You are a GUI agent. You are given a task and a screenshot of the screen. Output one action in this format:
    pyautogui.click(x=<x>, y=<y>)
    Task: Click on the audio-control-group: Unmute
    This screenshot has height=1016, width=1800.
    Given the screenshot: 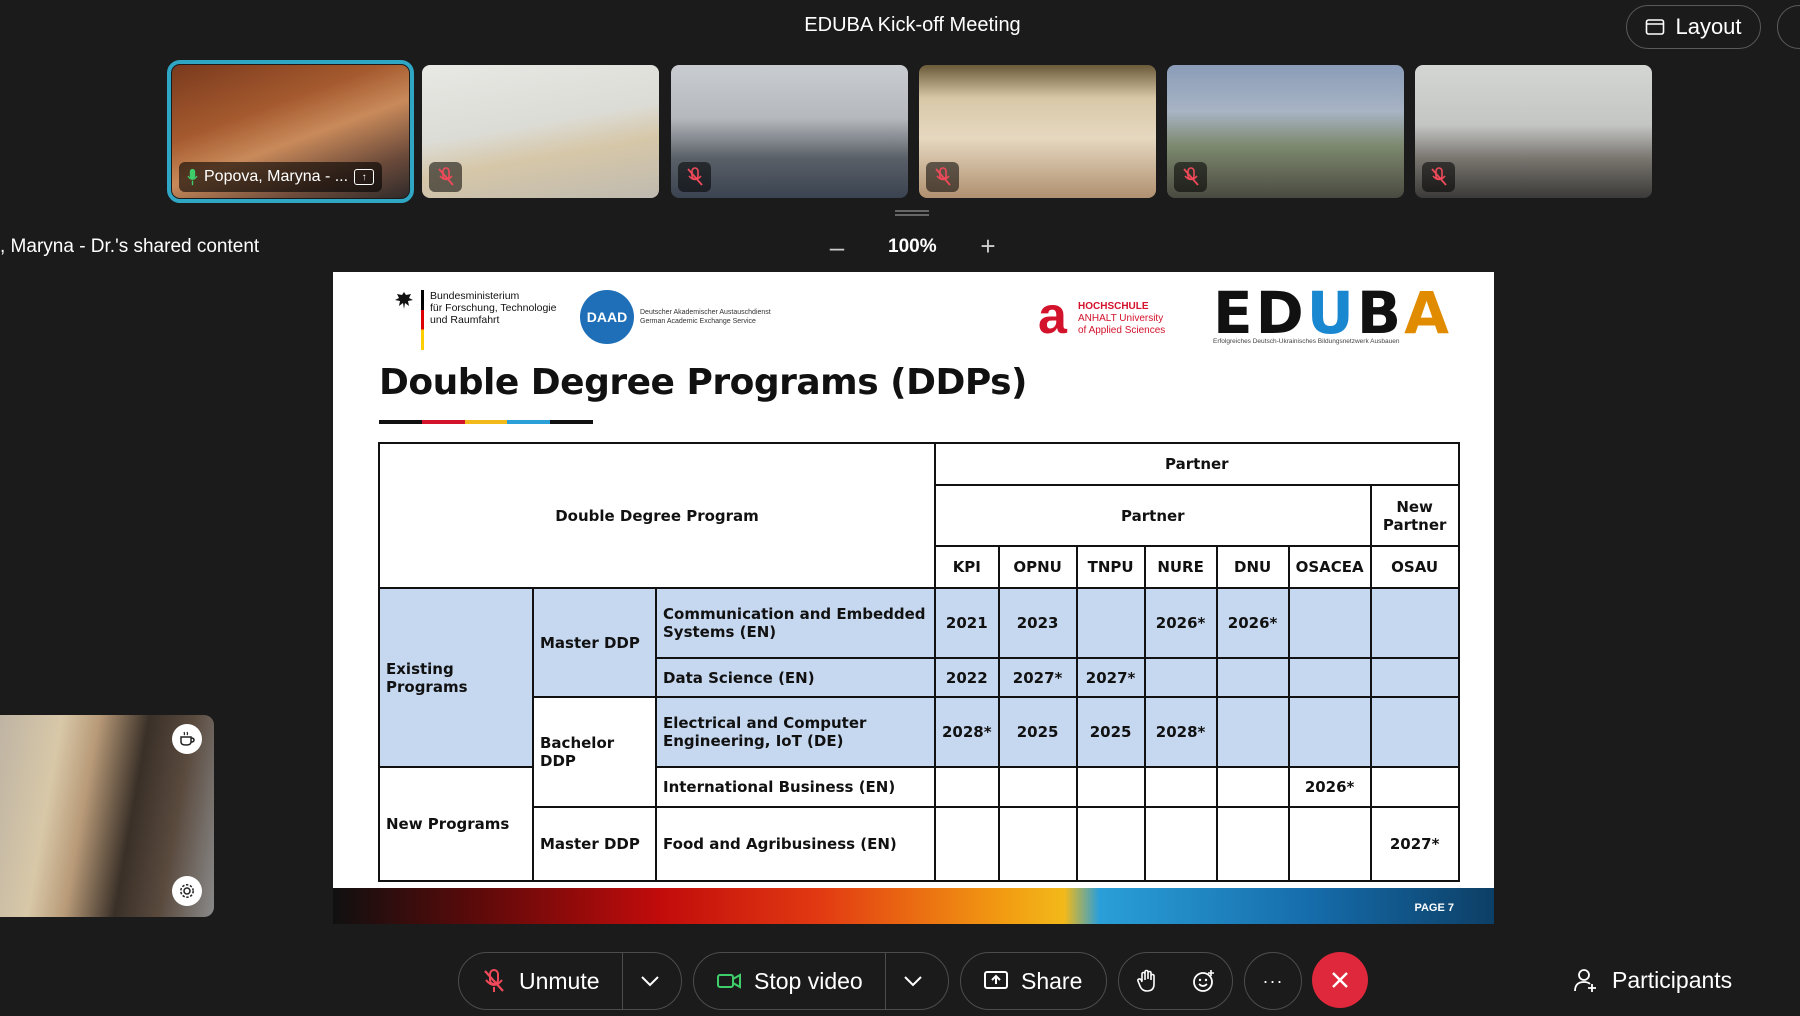 What is the action you would take?
    pyautogui.click(x=570, y=981)
    